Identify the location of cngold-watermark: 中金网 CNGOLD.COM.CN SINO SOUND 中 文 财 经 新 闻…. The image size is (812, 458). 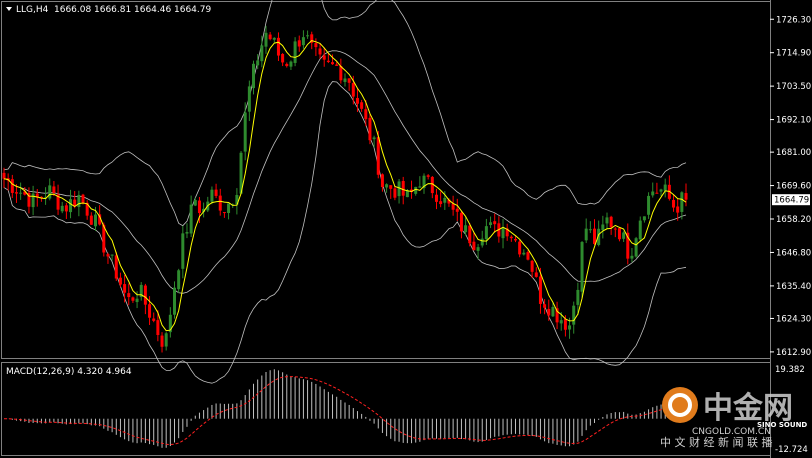
(733, 418).